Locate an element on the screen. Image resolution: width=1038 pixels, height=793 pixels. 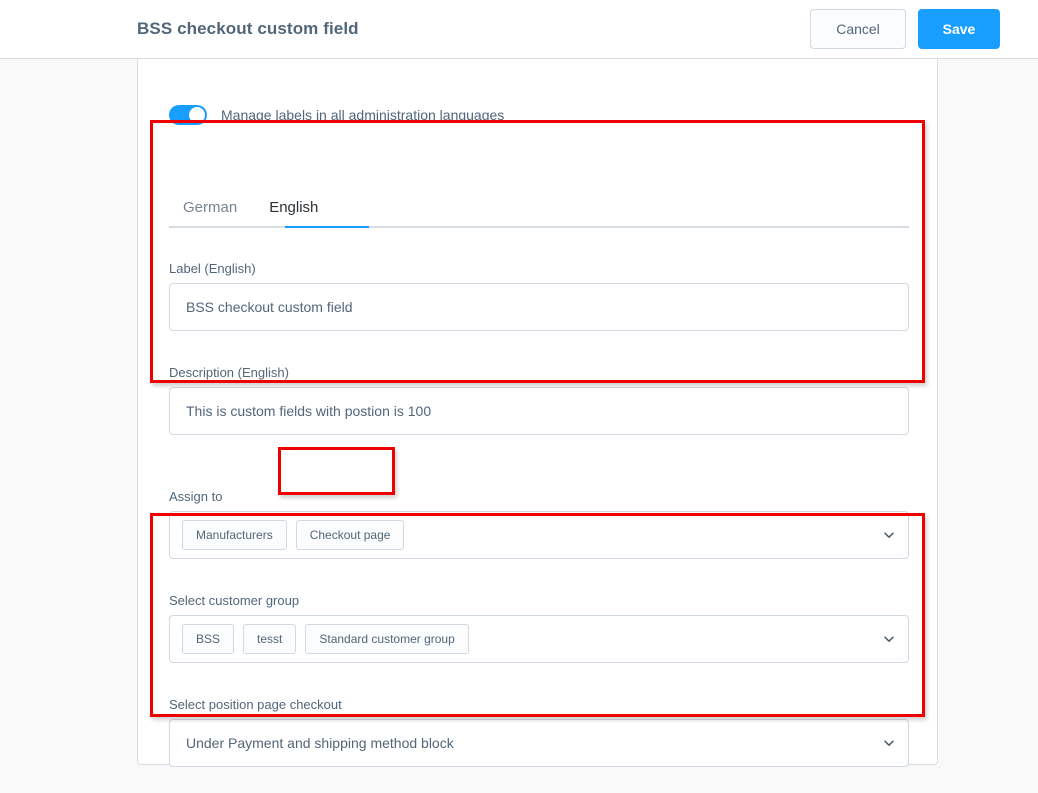
label-field-caption: Label (English) is located at coordinates (212, 268).